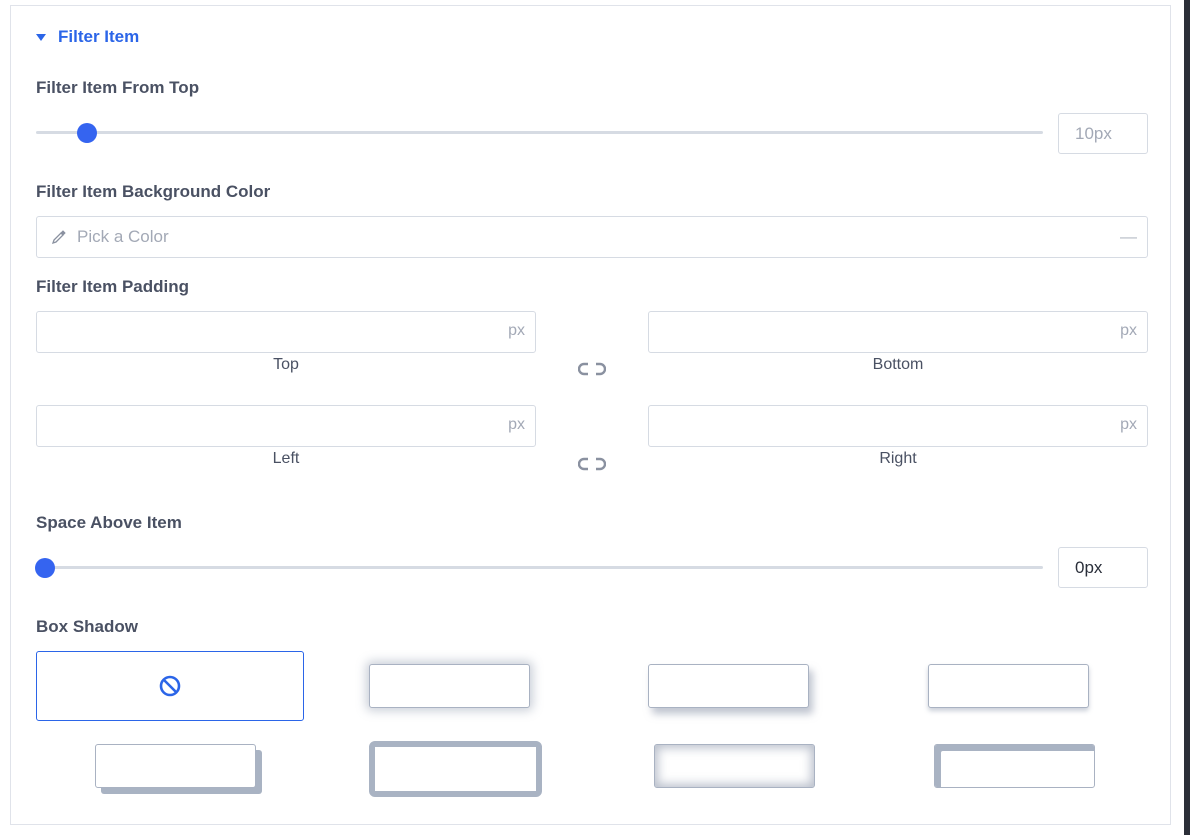  I want to click on filter-item-section-toggle: Filter Item, so click(87, 37).